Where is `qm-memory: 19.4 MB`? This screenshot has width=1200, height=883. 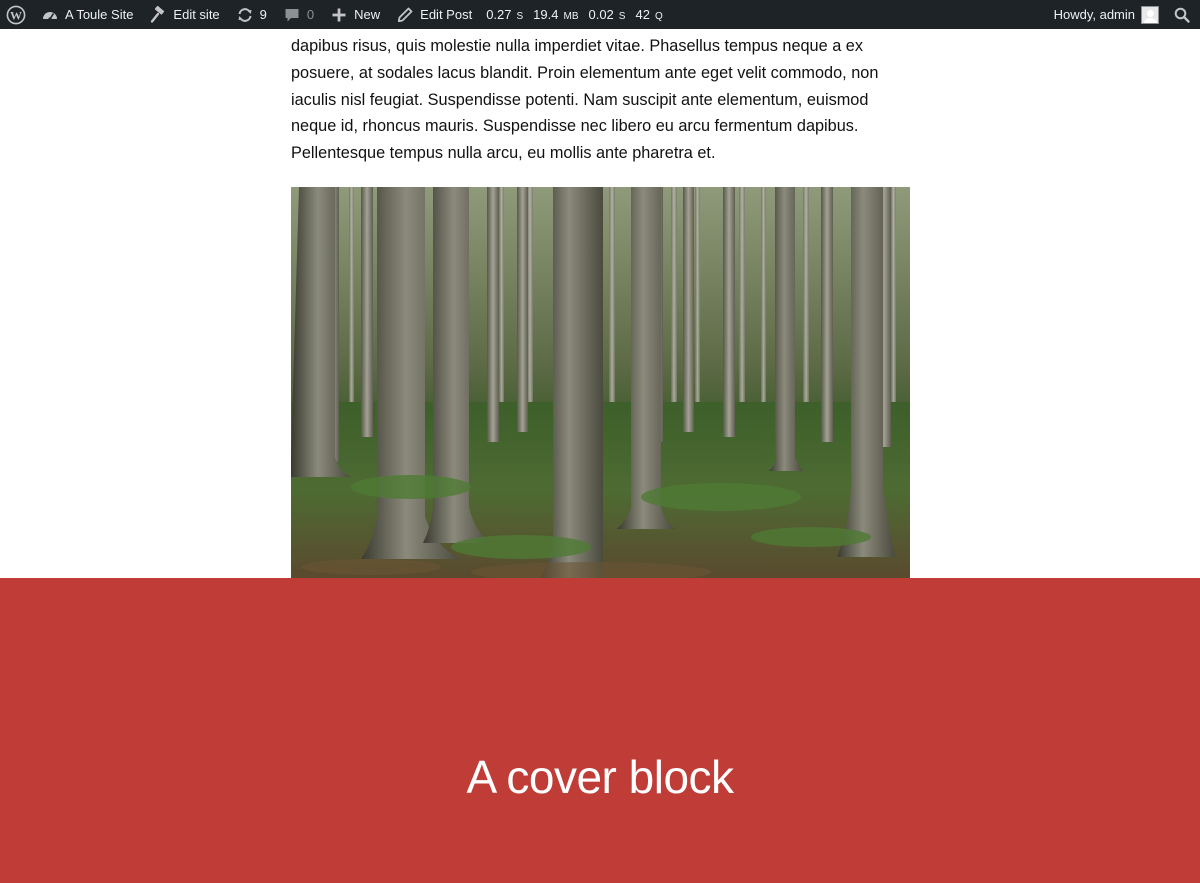 qm-memory: 19.4 MB is located at coordinates (558, 14).